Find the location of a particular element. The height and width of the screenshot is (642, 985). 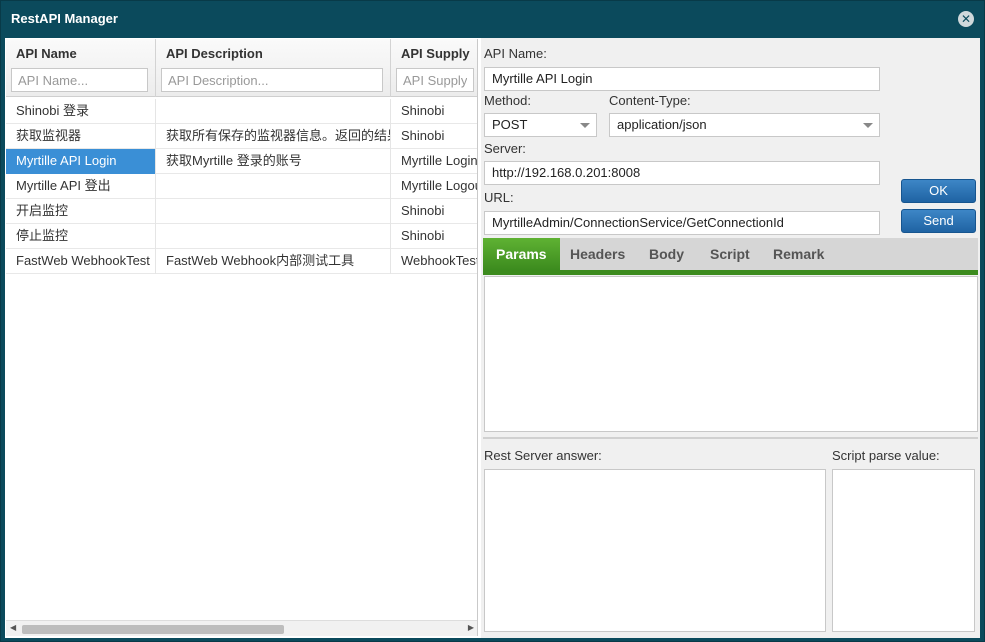

column-api-supply: API Supply is located at coordinates (434, 68).